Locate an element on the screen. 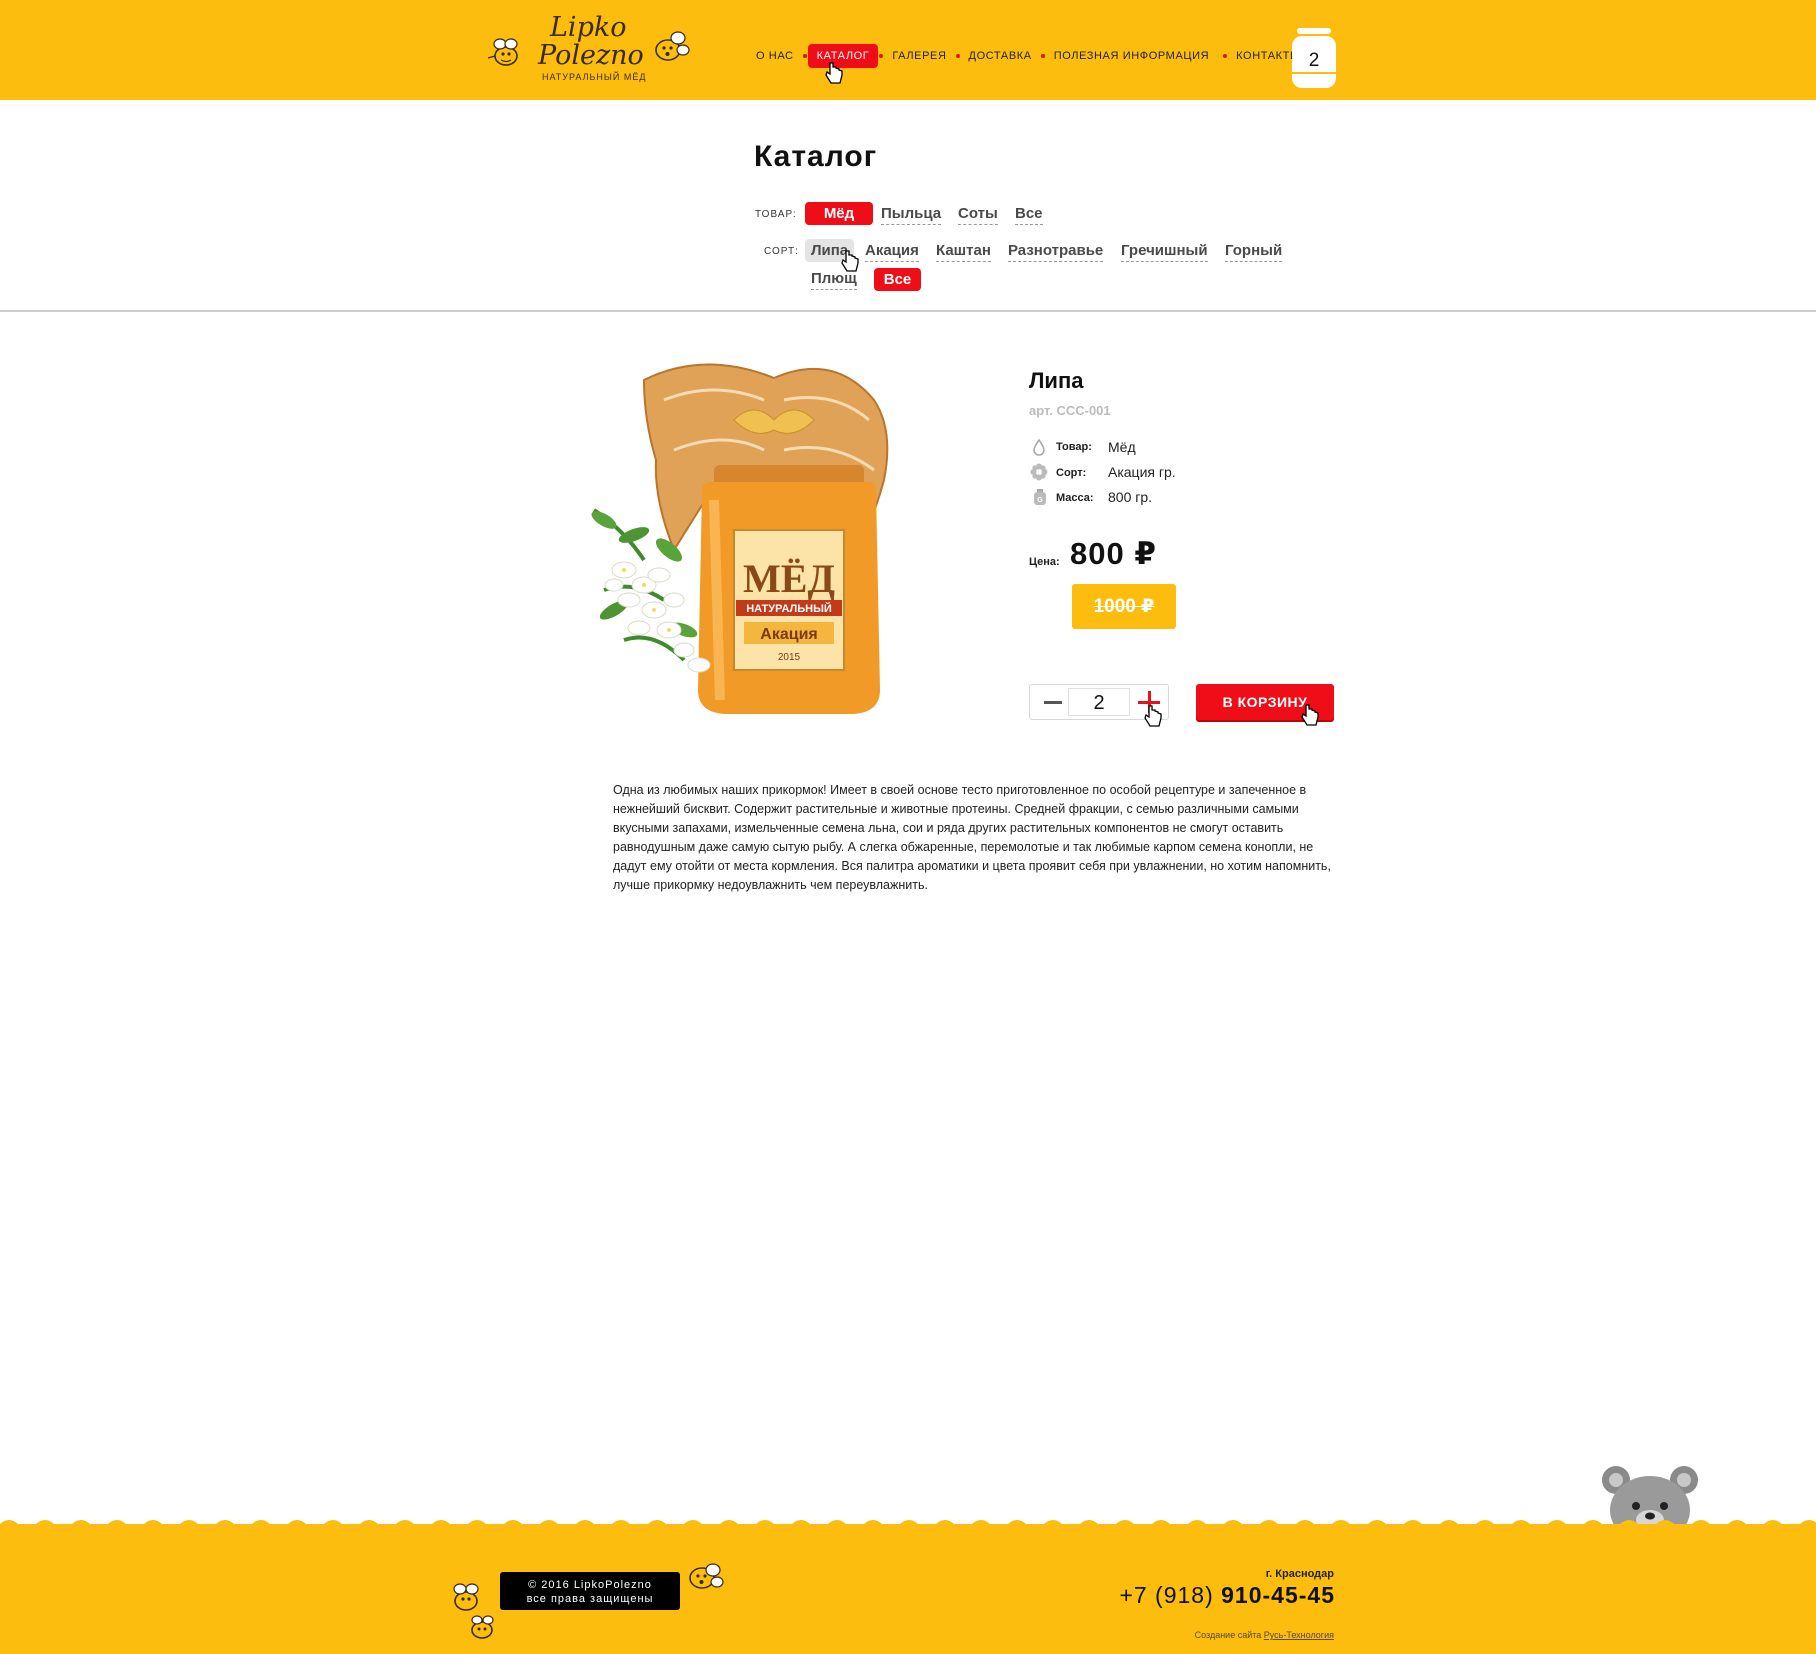 This screenshot has height=1654, width=1816. site-logo: Lipko Polezno НАТУРАЛЬНЫЙ МЁД is located at coordinates (588, 48).